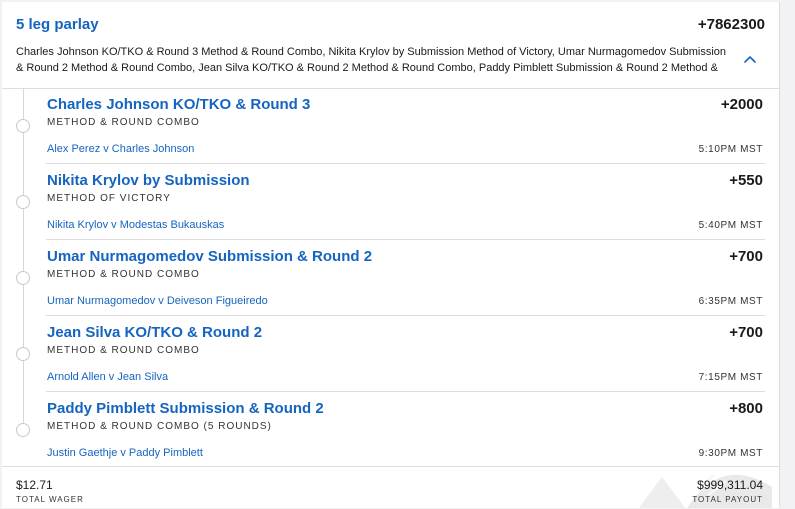 Image resolution: width=795 pixels, height=509 pixels. I want to click on leg-selection: Umar Nurmagomedov Submission & Round 2, so click(210, 256).